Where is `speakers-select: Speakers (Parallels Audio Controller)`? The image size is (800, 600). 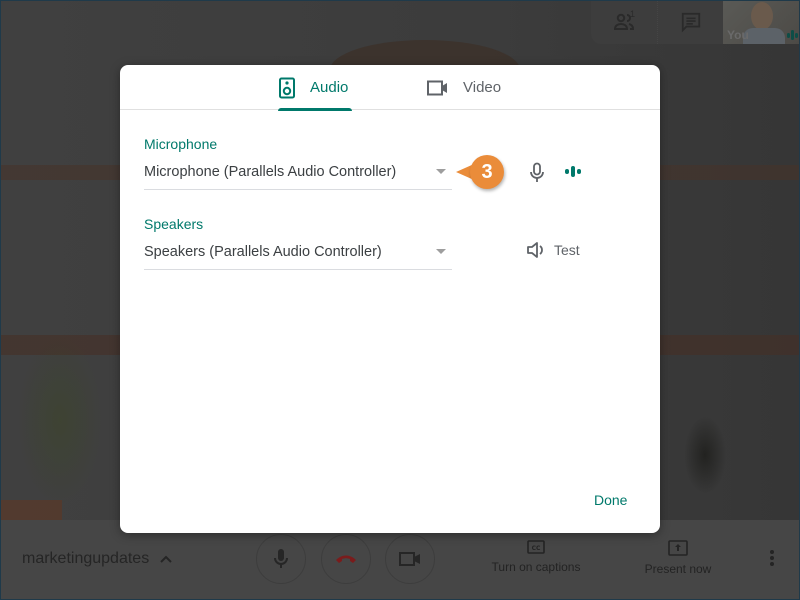 speakers-select: Speakers (Parallels Audio Controller) is located at coordinates (298, 252).